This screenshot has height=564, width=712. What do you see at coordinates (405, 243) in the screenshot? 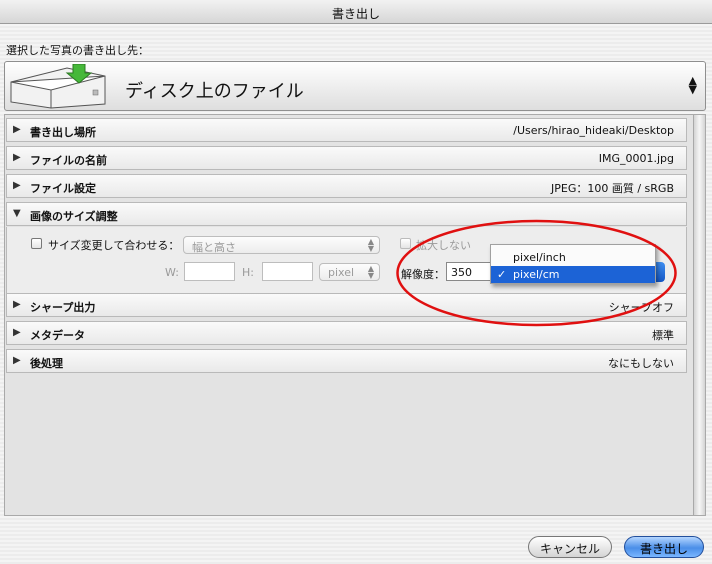
I see `no-enlarge-checkbox` at bounding box center [405, 243].